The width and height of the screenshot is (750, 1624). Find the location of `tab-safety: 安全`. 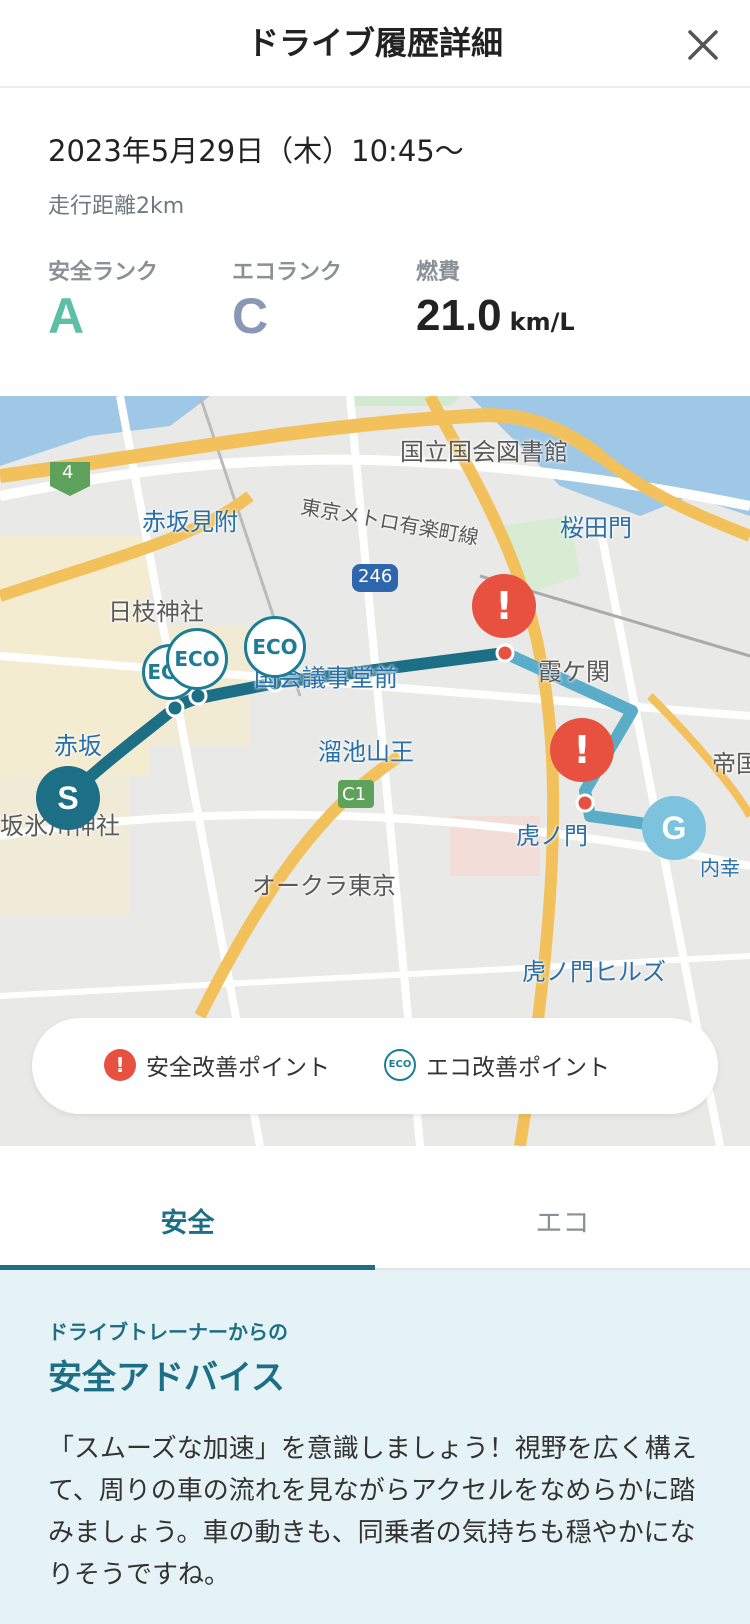

tab-safety: 安全 is located at coordinates (187, 1208).